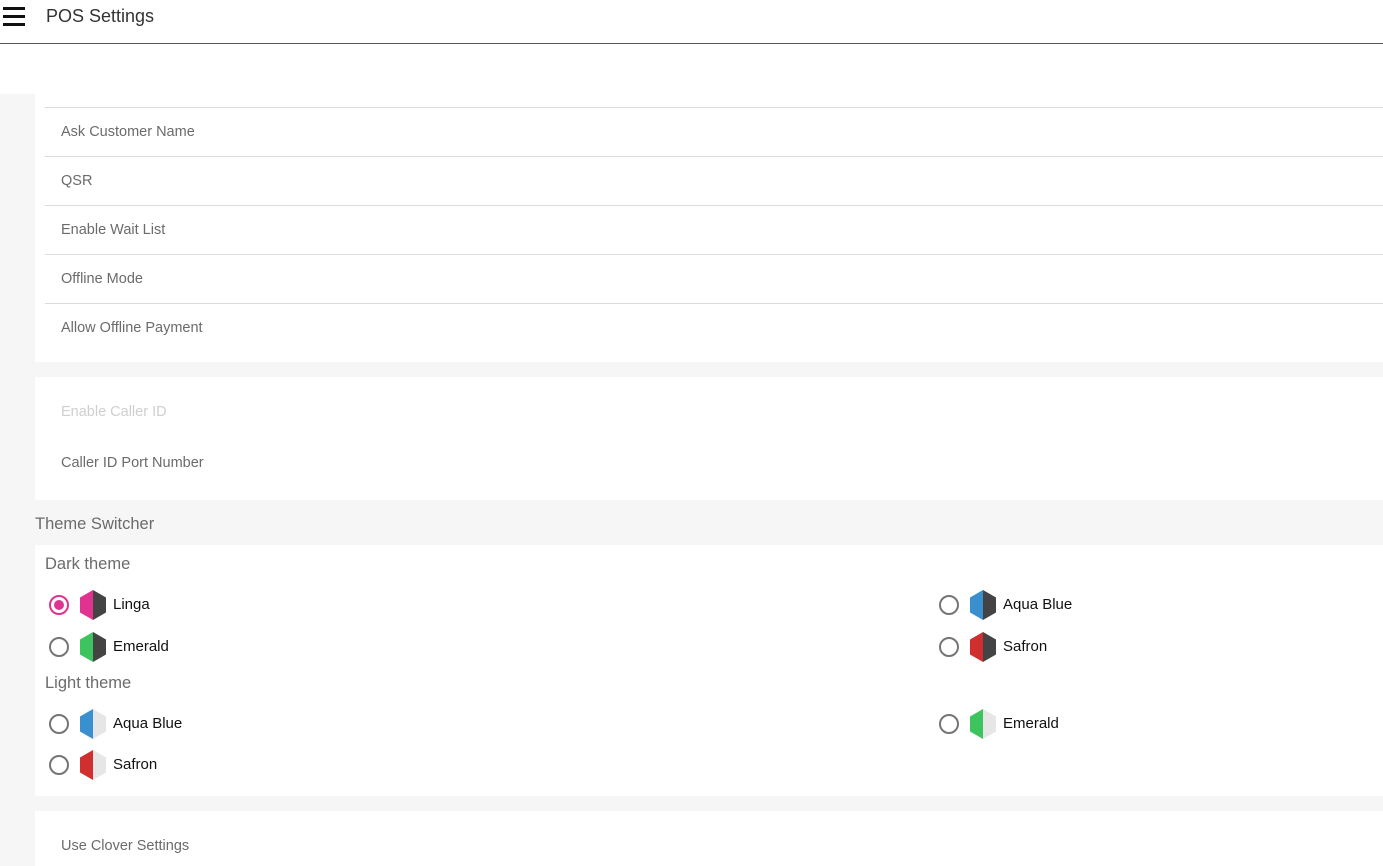 The width and height of the screenshot is (1383, 866). Describe the element at coordinates (77, 181) in the screenshot. I see `setting-label: QSR` at that location.